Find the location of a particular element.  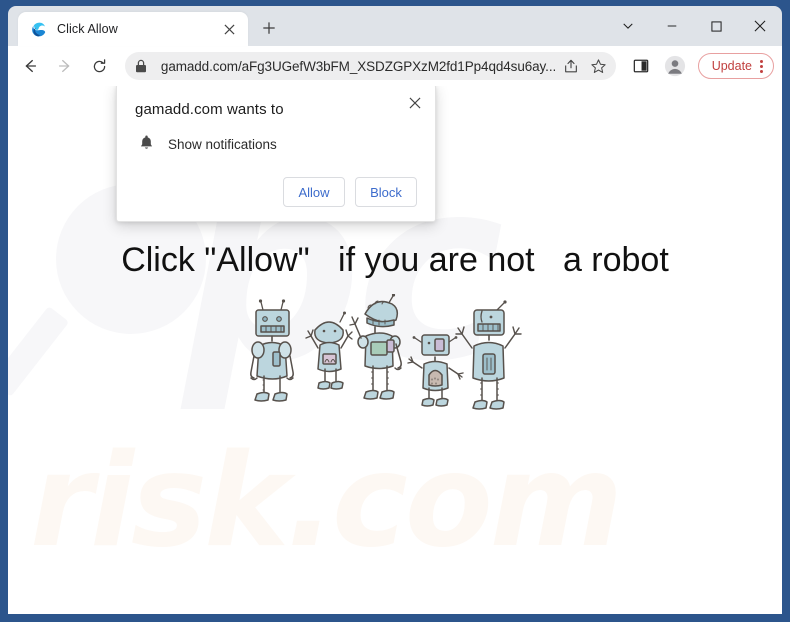

profile-avatar is located at coordinates (675, 66).